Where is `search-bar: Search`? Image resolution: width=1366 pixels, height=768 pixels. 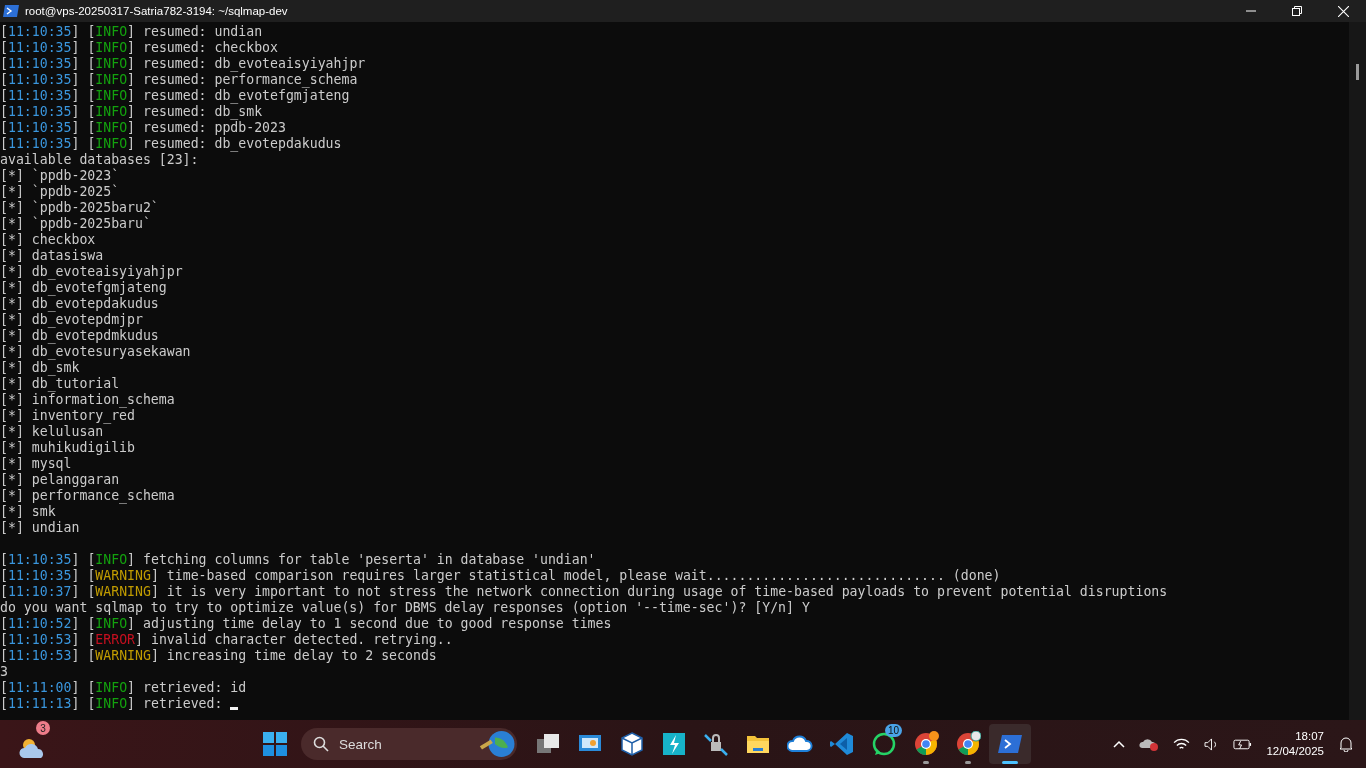 search-bar: Search is located at coordinates (409, 744).